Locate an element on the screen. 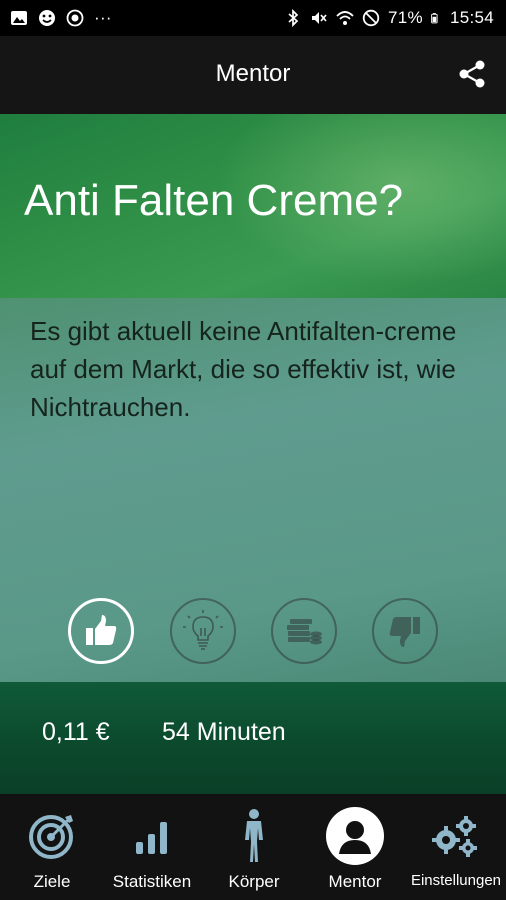  share-icon is located at coordinates (472, 74).